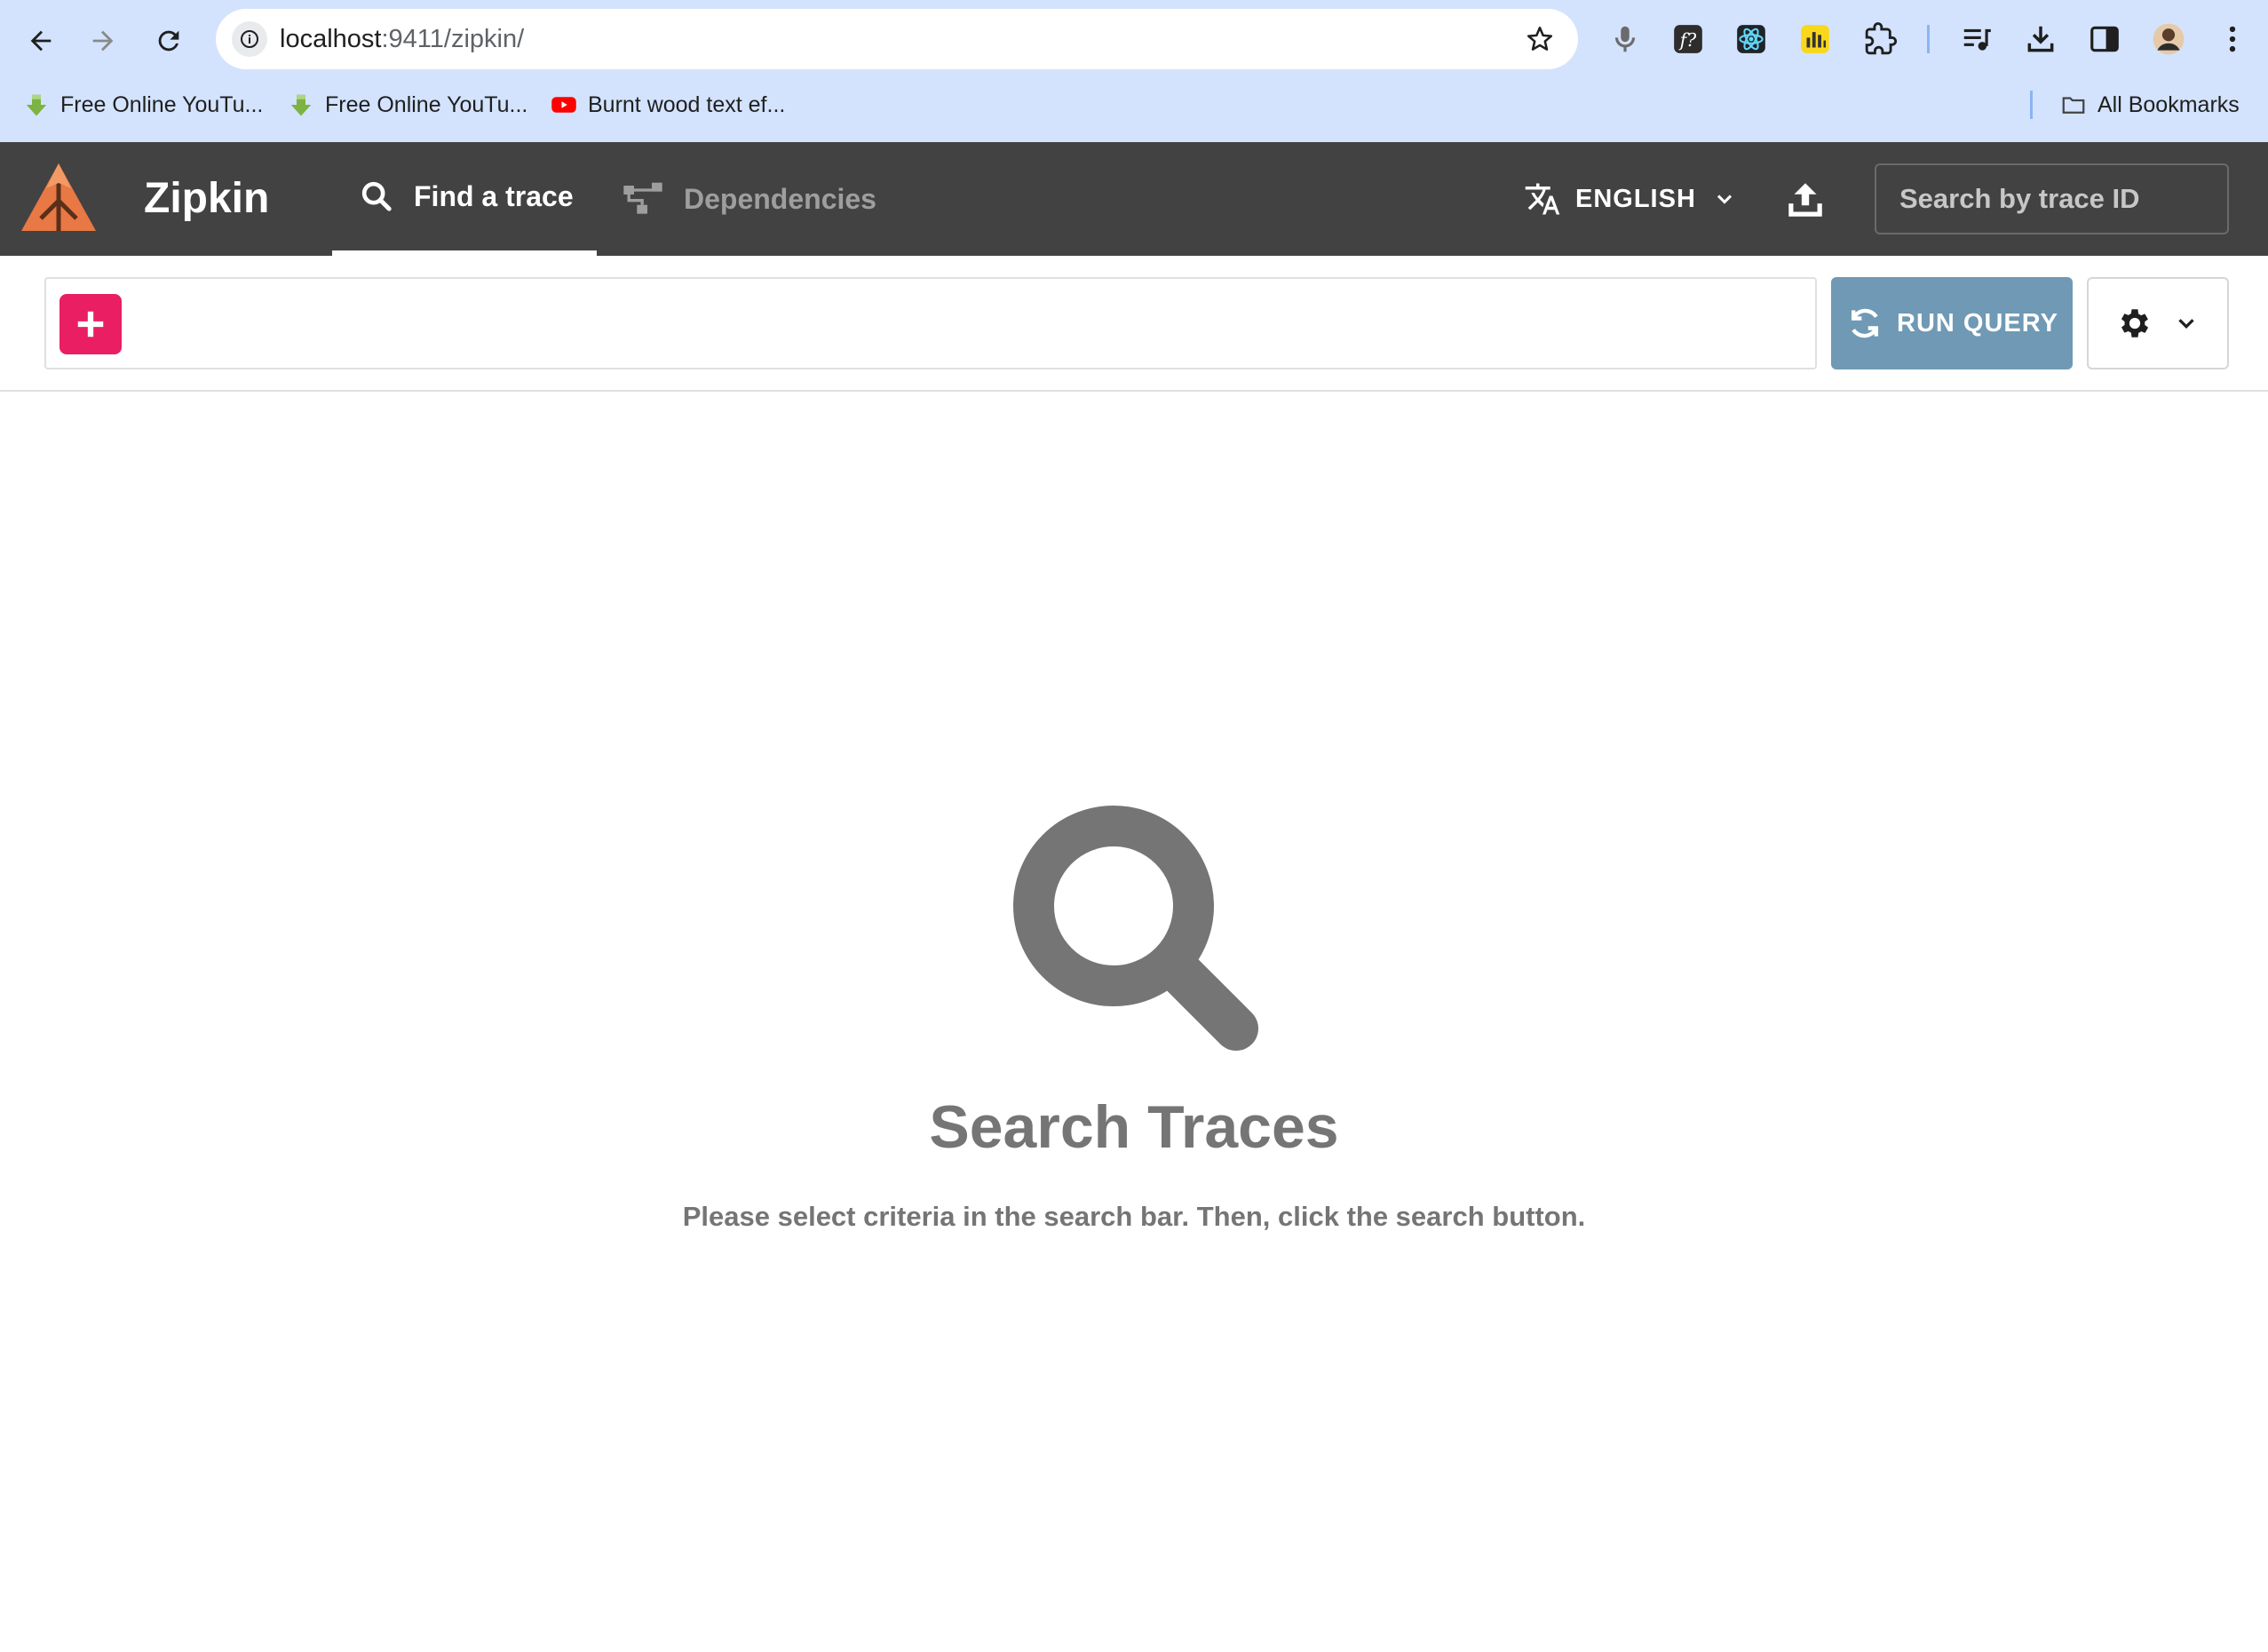  I want to click on add-criteria-button, so click(91, 324).